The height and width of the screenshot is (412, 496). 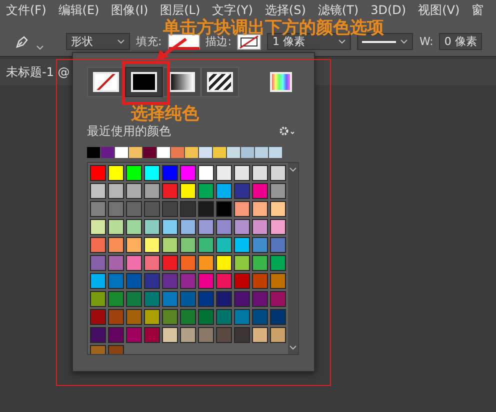 I want to click on gear-icon, so click(x=287, y=131).